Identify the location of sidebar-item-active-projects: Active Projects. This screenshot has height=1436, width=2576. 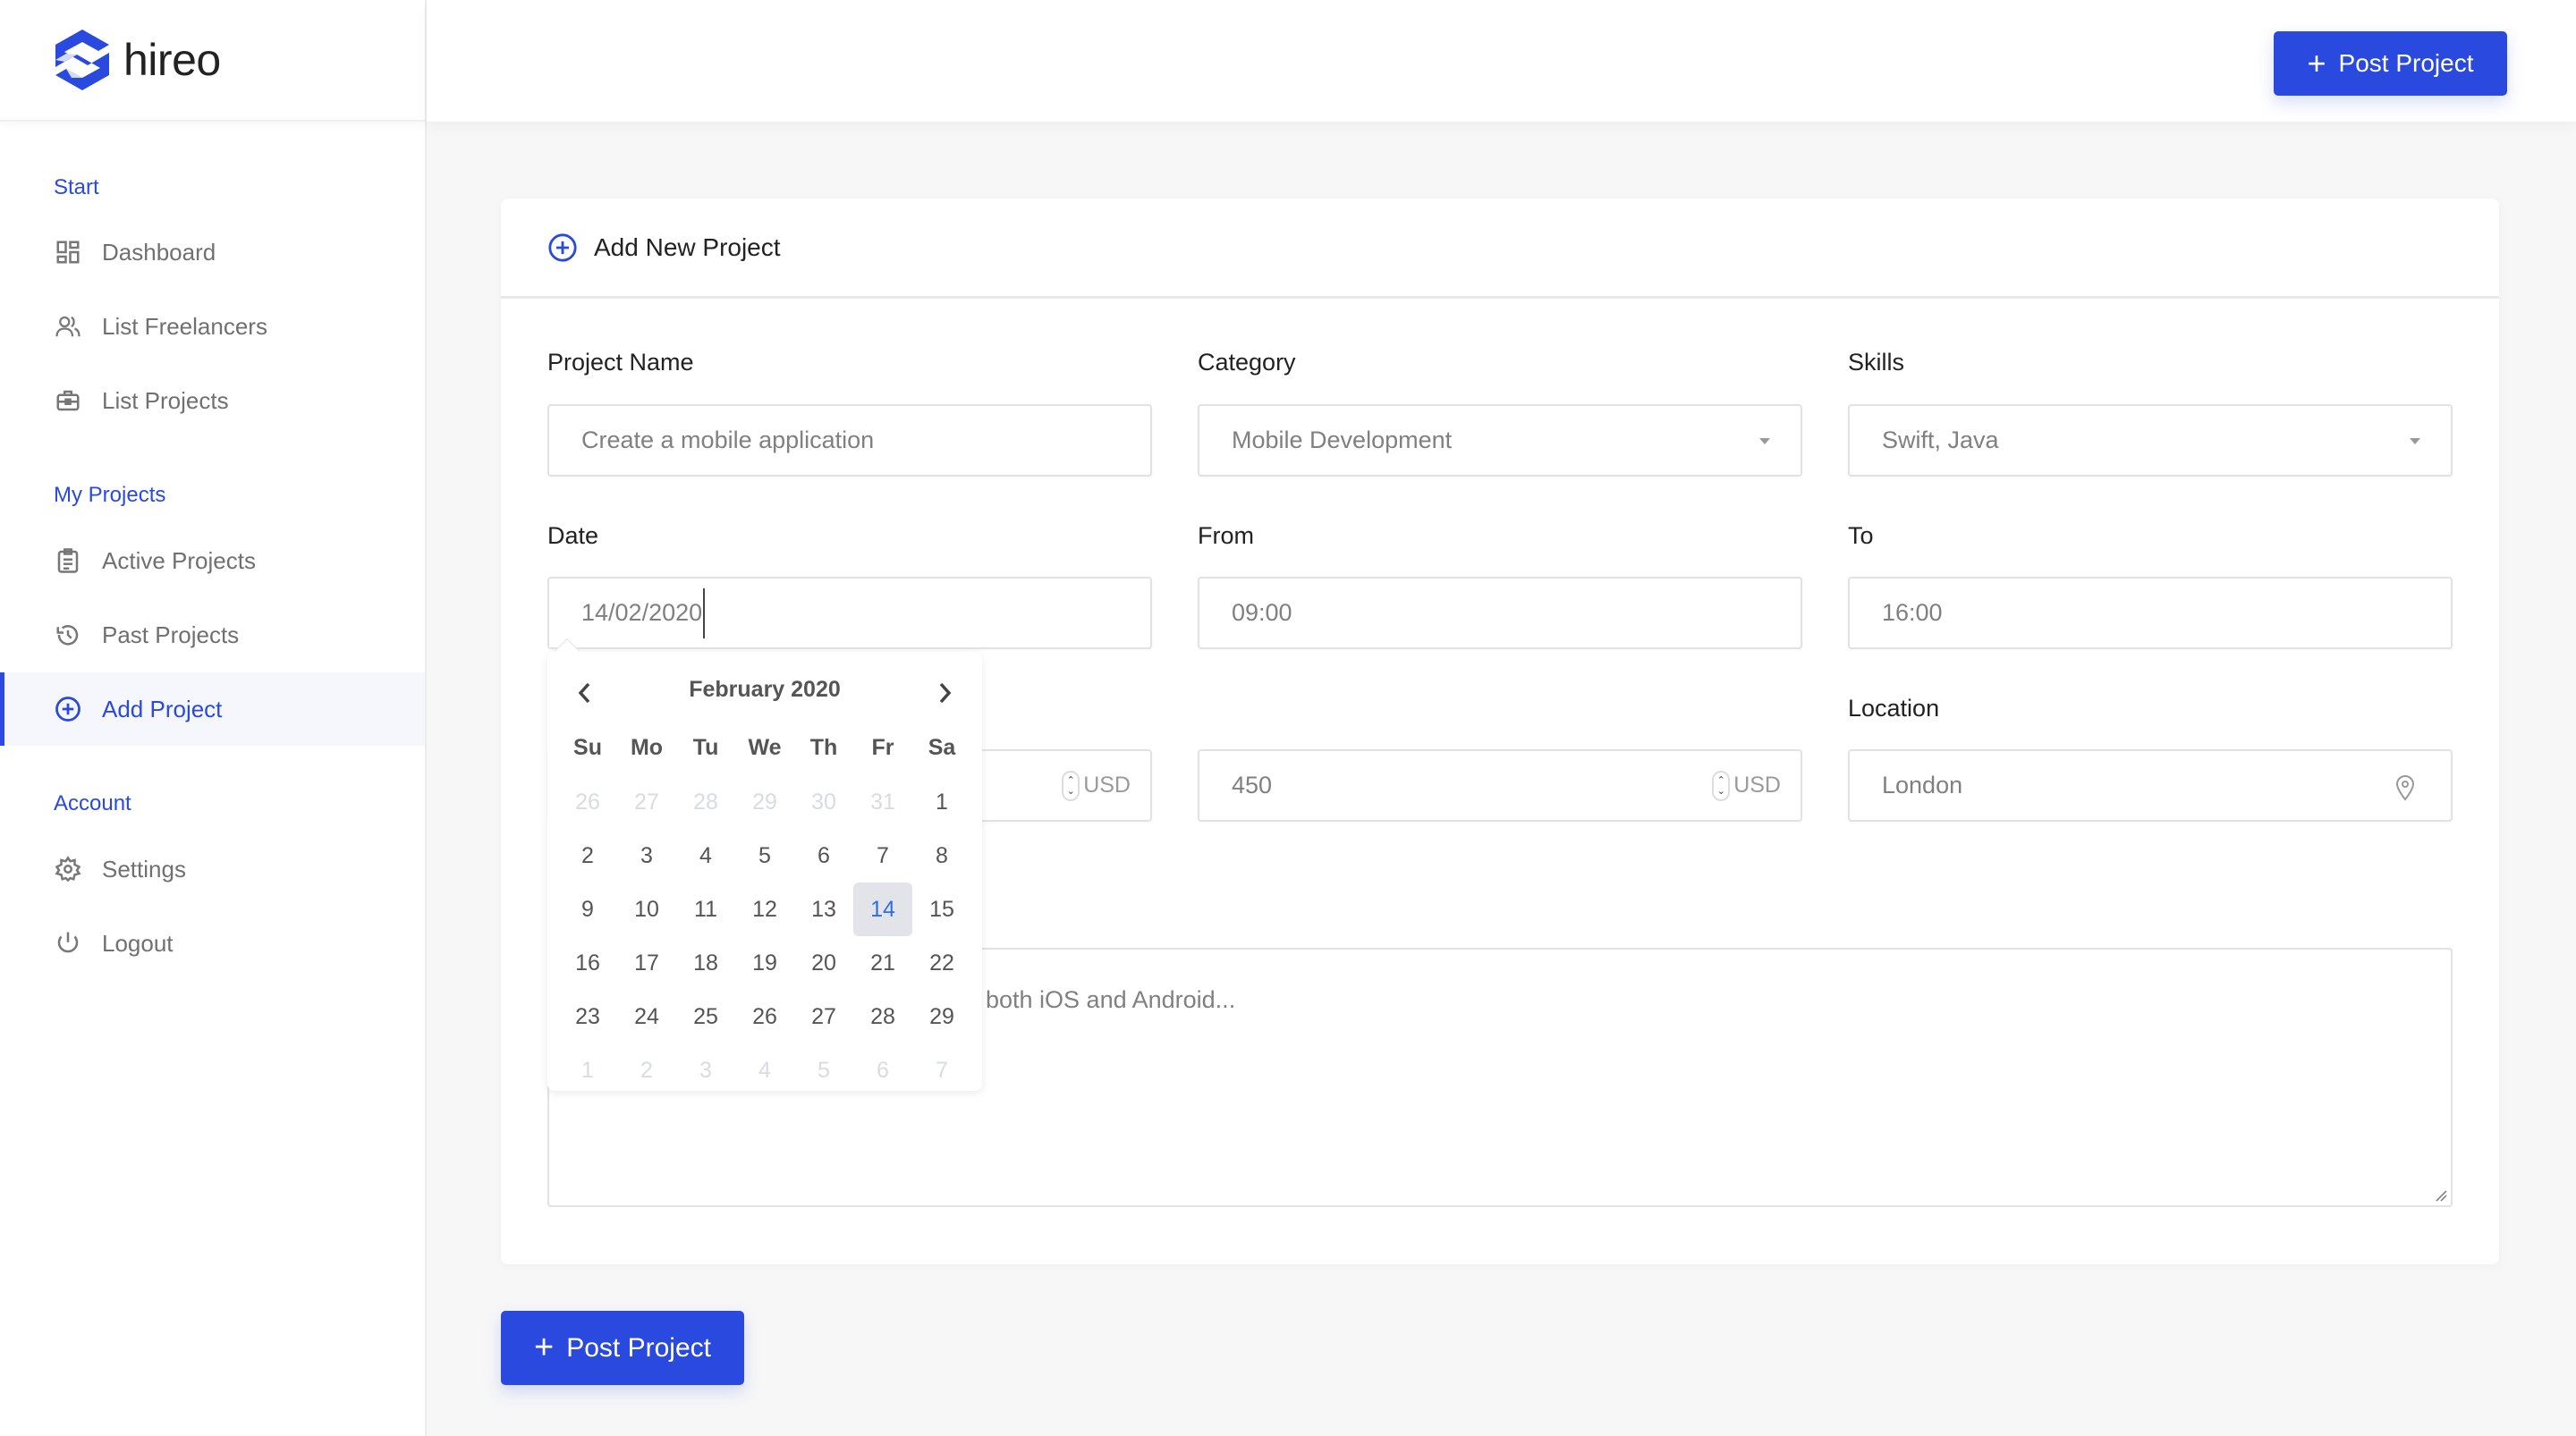
(212, 560).